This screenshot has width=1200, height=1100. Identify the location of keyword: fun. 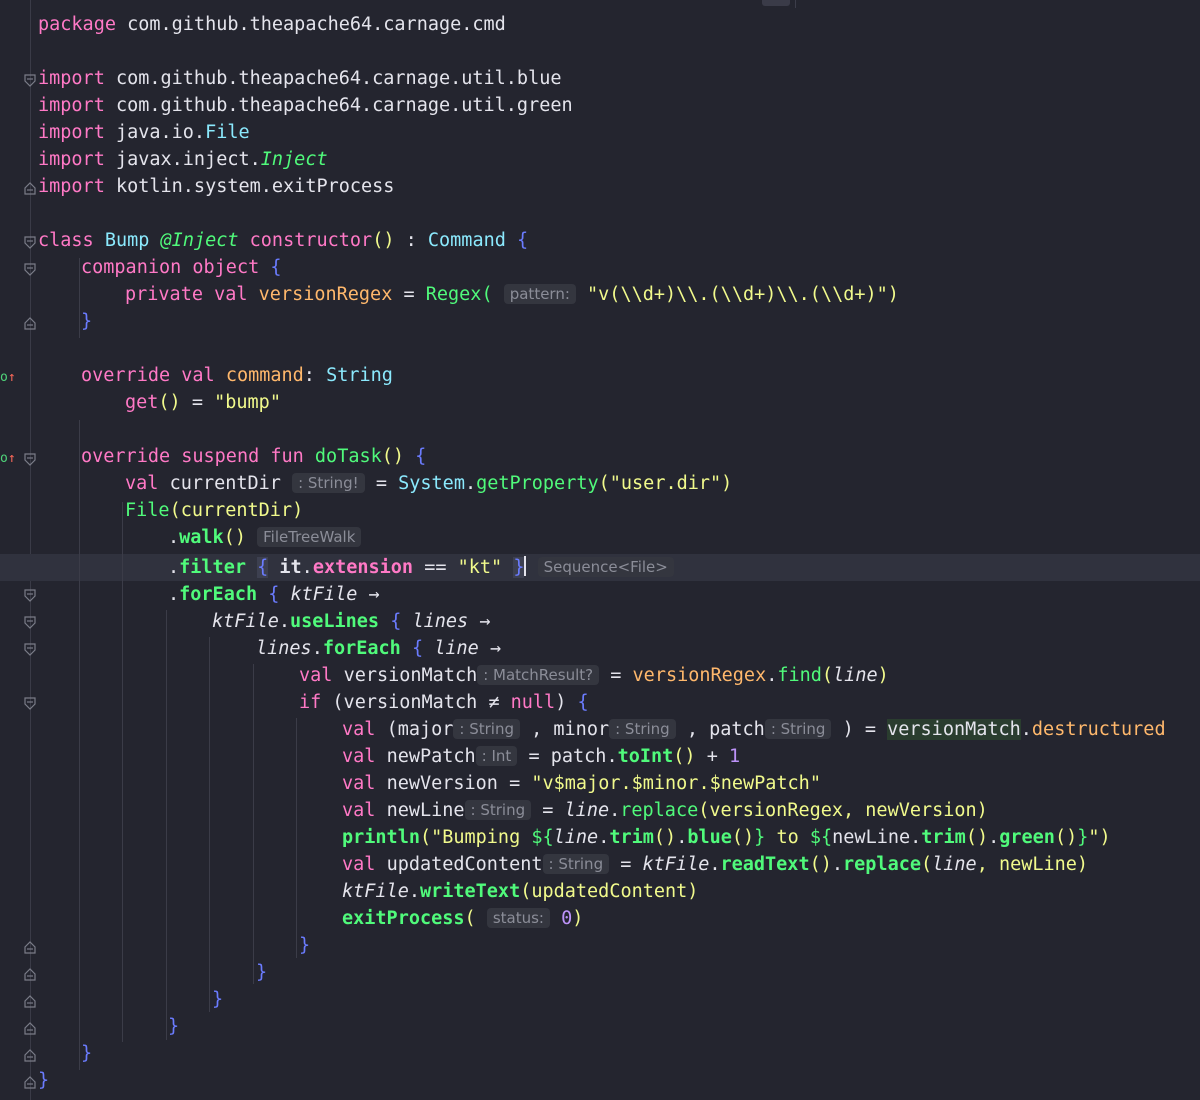
(287, 456).